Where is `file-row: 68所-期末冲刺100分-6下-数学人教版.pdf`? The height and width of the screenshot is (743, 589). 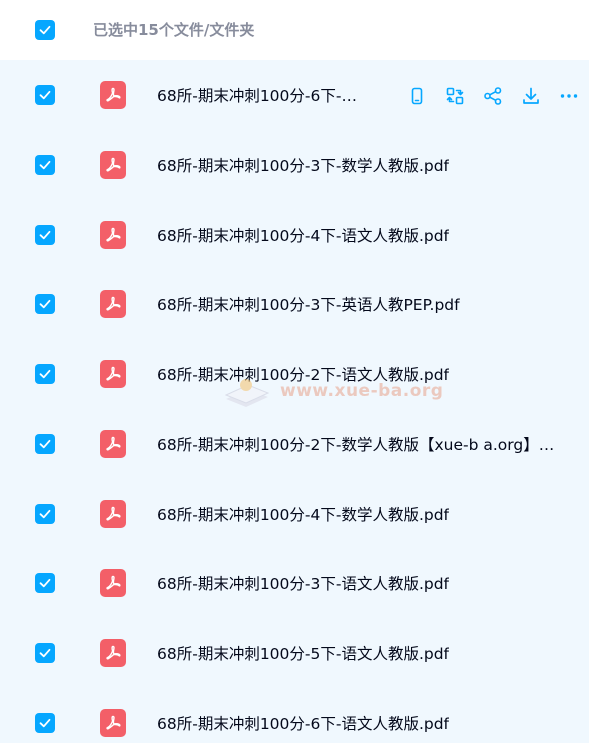
file-row: 68所-期末冲刺100分-6下-数学人教版.pdf is located at coordinates (294, 95).